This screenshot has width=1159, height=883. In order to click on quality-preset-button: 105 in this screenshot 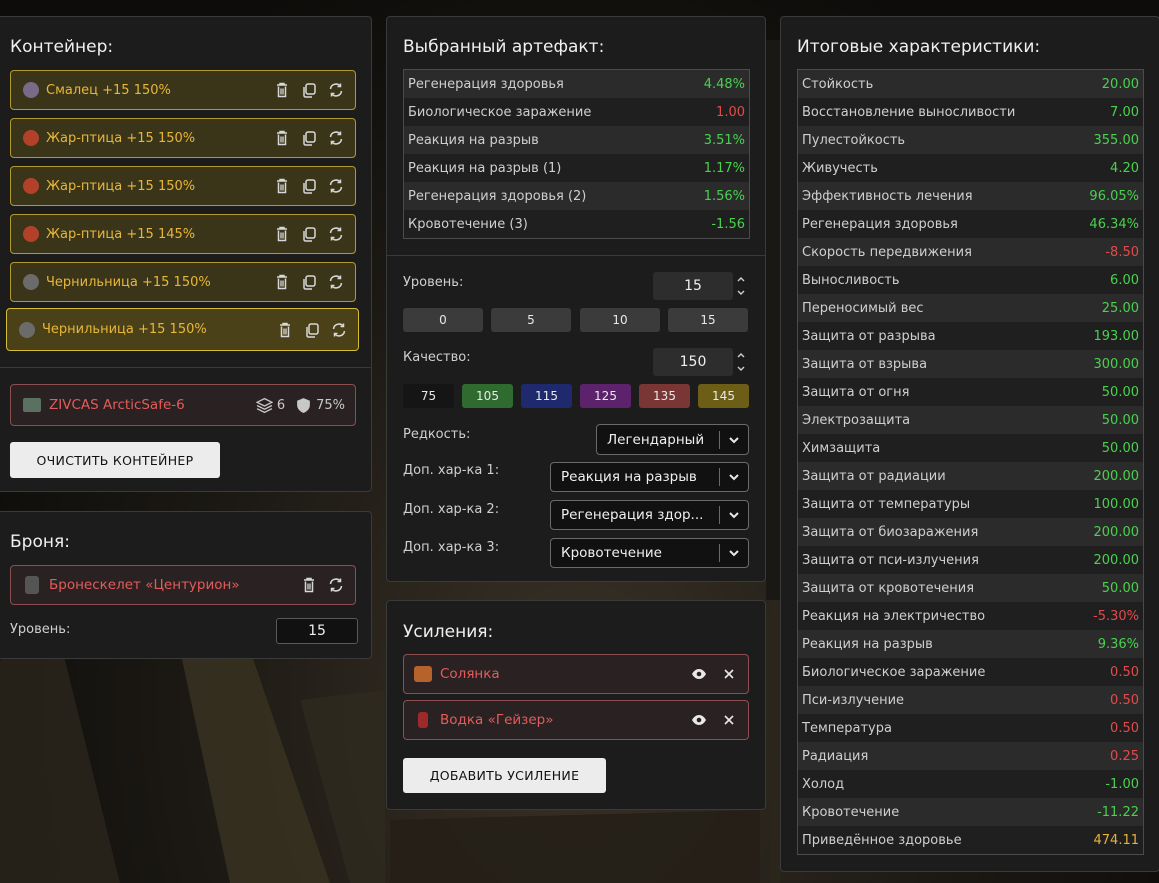, I will do `click(487, 396)`.